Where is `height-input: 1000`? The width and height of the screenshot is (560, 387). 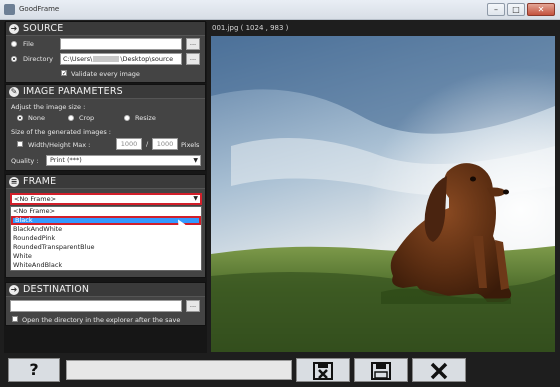
height-input: 1000 is located at coordinates (165, 144).